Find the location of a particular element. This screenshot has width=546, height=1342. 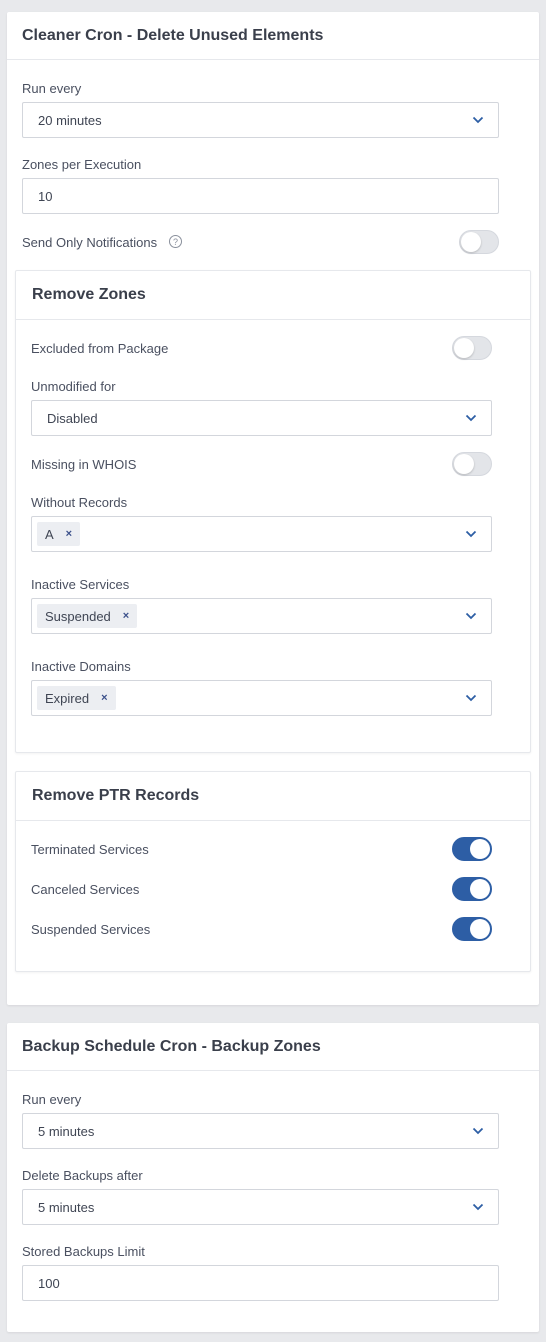

stored-backups-limit-input: 100 is located at coordinates (260, 1283).